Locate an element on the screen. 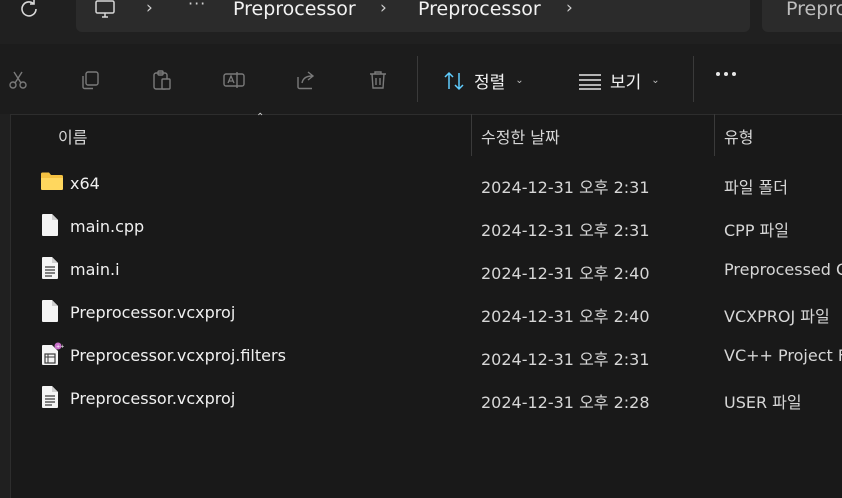 The height and width of the screenshot is (498, 842). file-name: main.cpp is located at coordinates (107, 226).